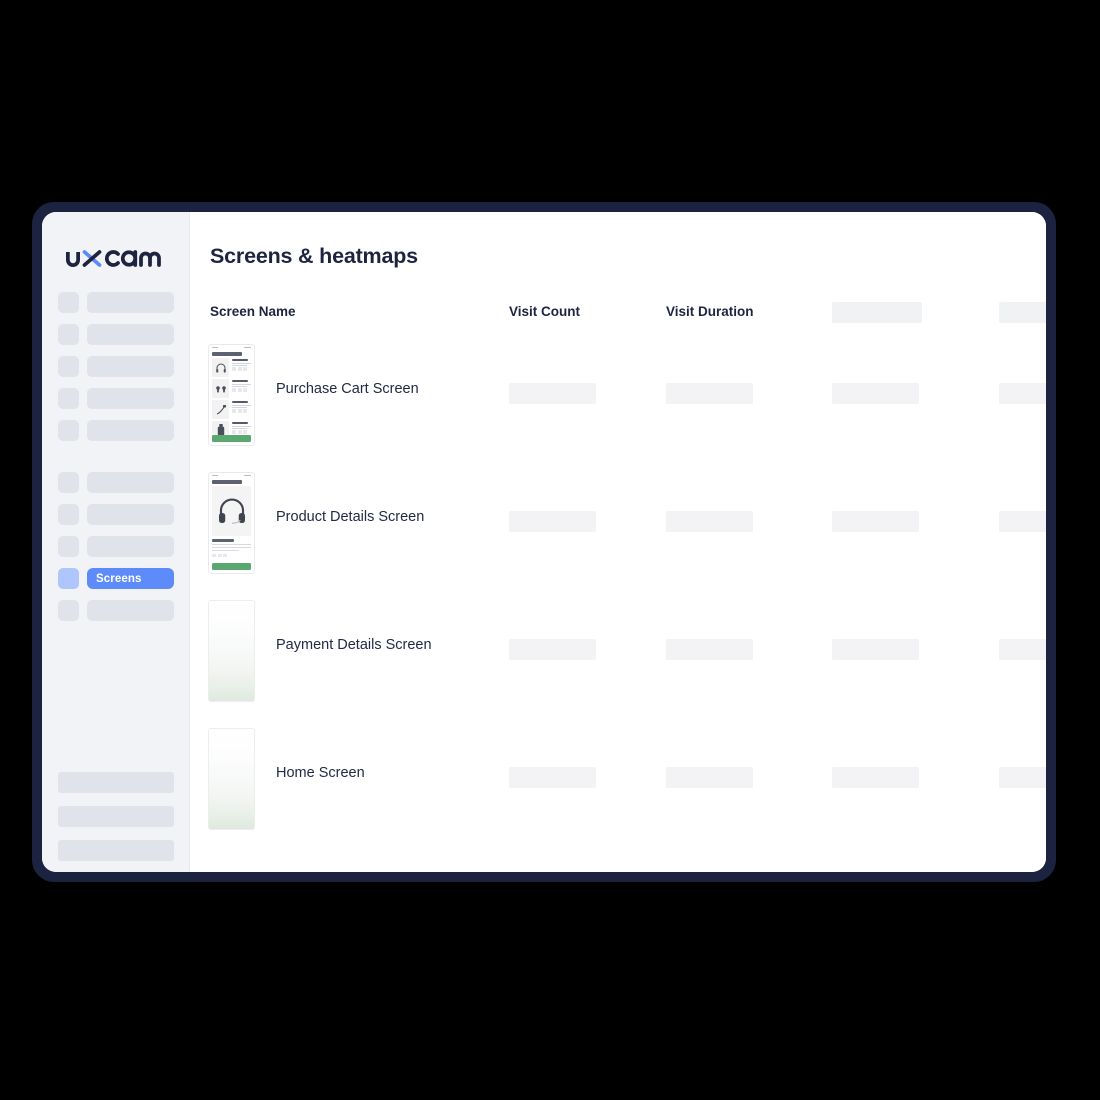  Describe the element at coordinates (544, 311) in the screenshot. I see `column-header-visit-count: Visit Count` at that location.